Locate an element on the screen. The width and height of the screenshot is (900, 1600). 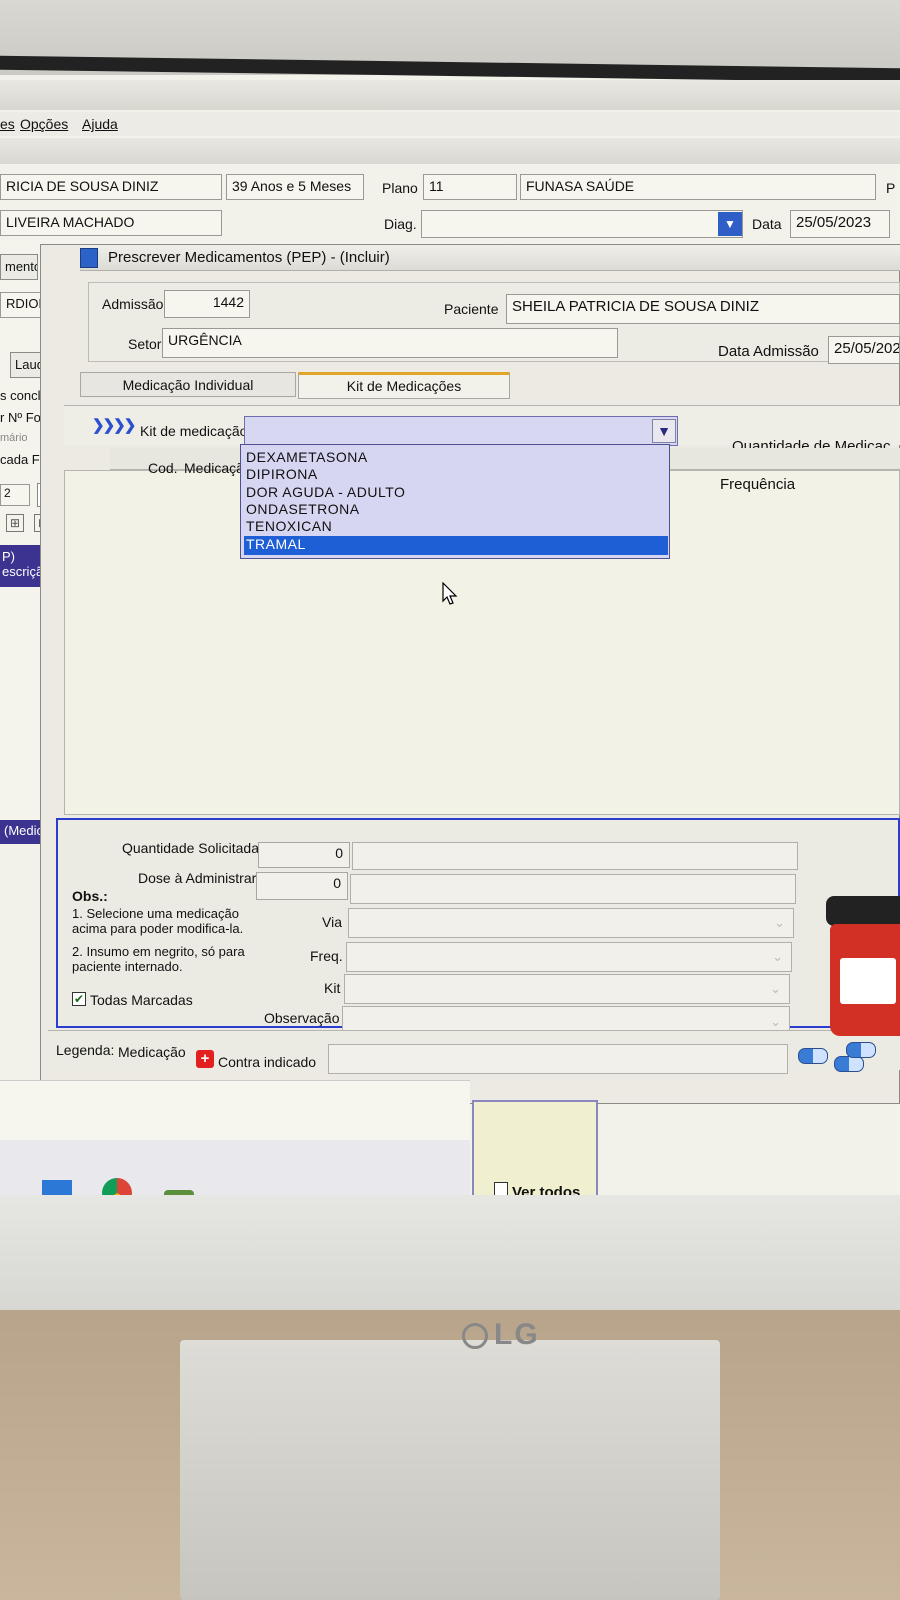
setor-label: Setor is located at coordinates (145, 344).